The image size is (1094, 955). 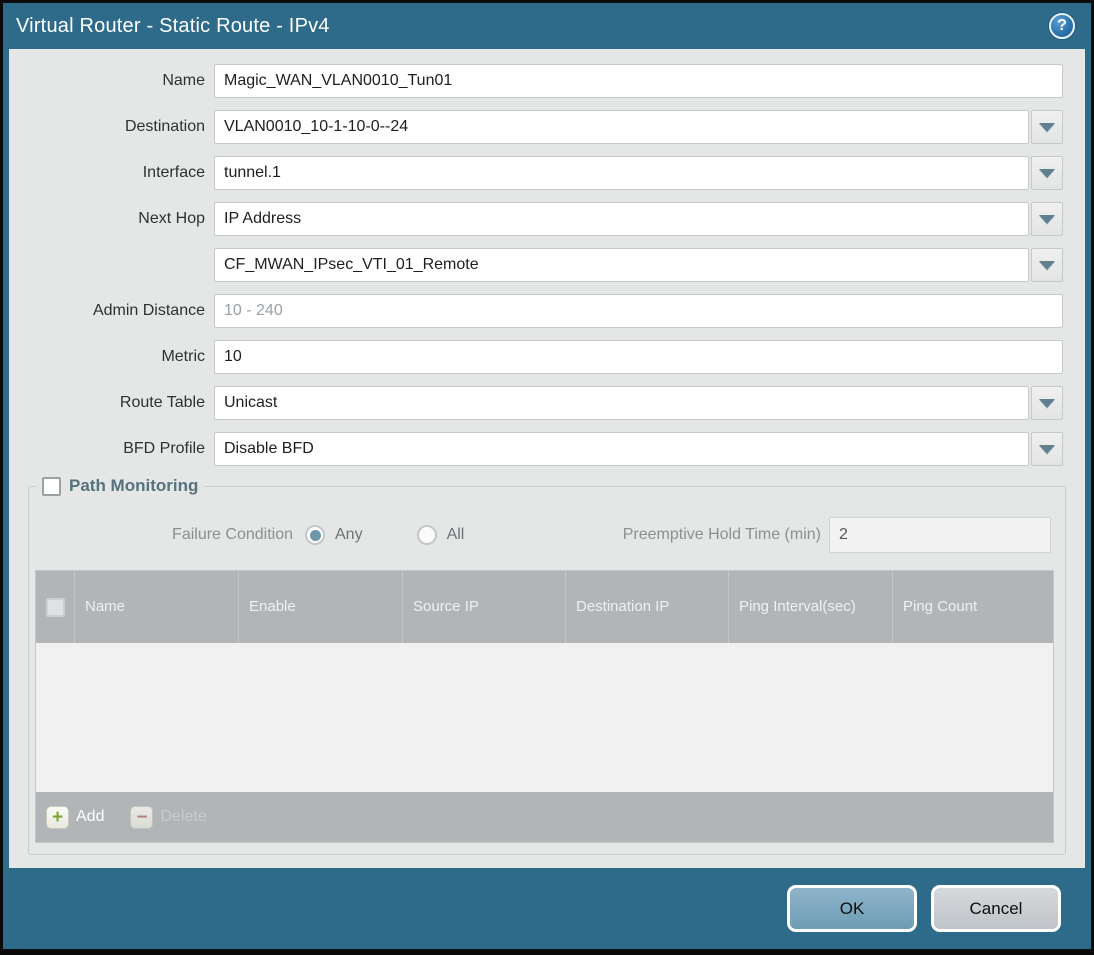 I want to click on path-monitoring-table-toolbar: + Add − Delete, so click(x=544, y=817).